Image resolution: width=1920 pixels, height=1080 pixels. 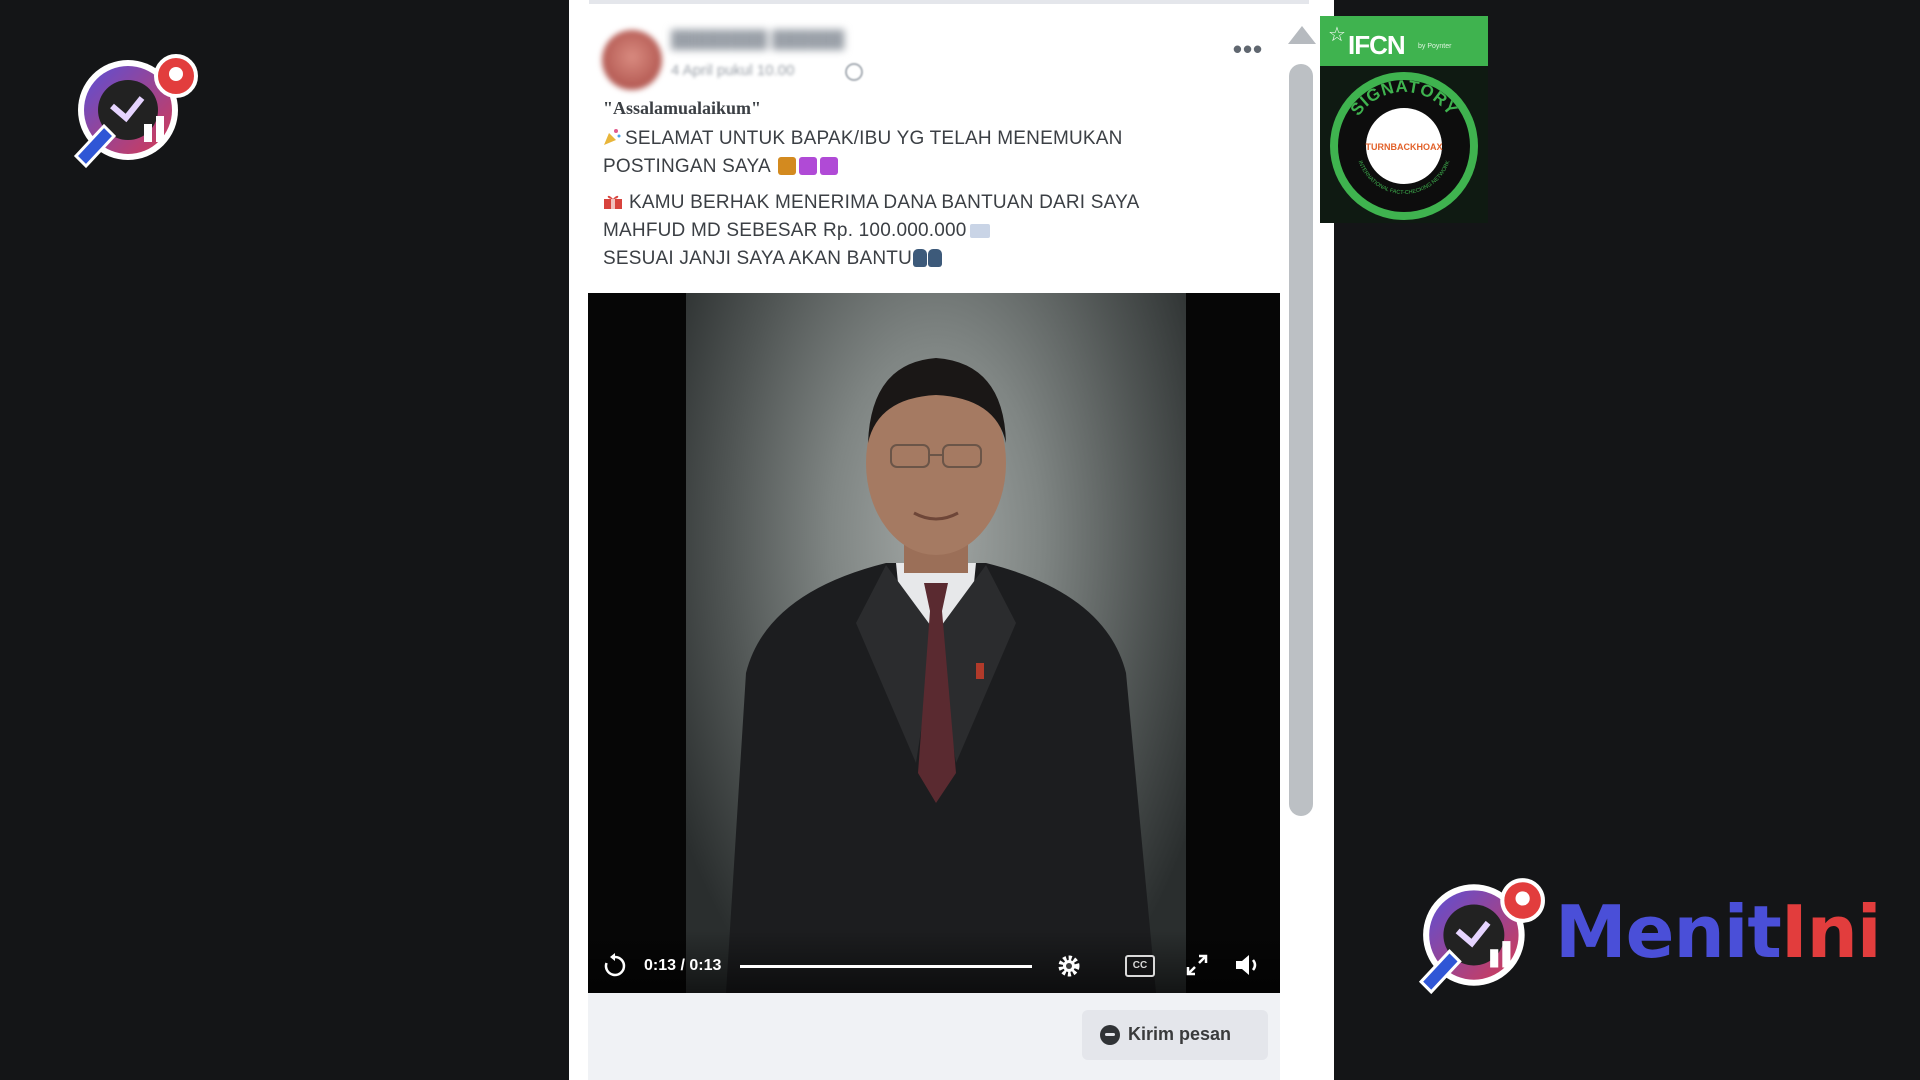 What do you see at coordinates (934, 962) in the screenshot?
I see `video-controls: 0:13 / 0:13 CC` at bounding box center [934, 962].